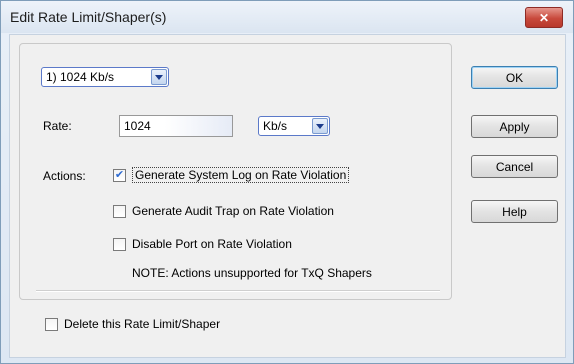 This screenshot has height=364, width=574. Describe the element at coordinates (514, 77) in the screenshot. I see `ok-button: OK` at that location.